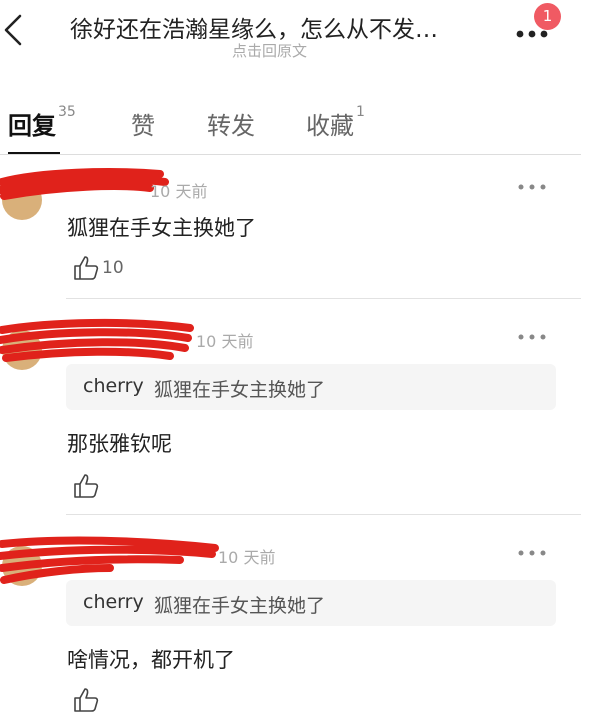  I want to click on top-bar: 徐好还在浩瀚星缘么，怎么从不发… 点击回原文 1, so click(304, 32).